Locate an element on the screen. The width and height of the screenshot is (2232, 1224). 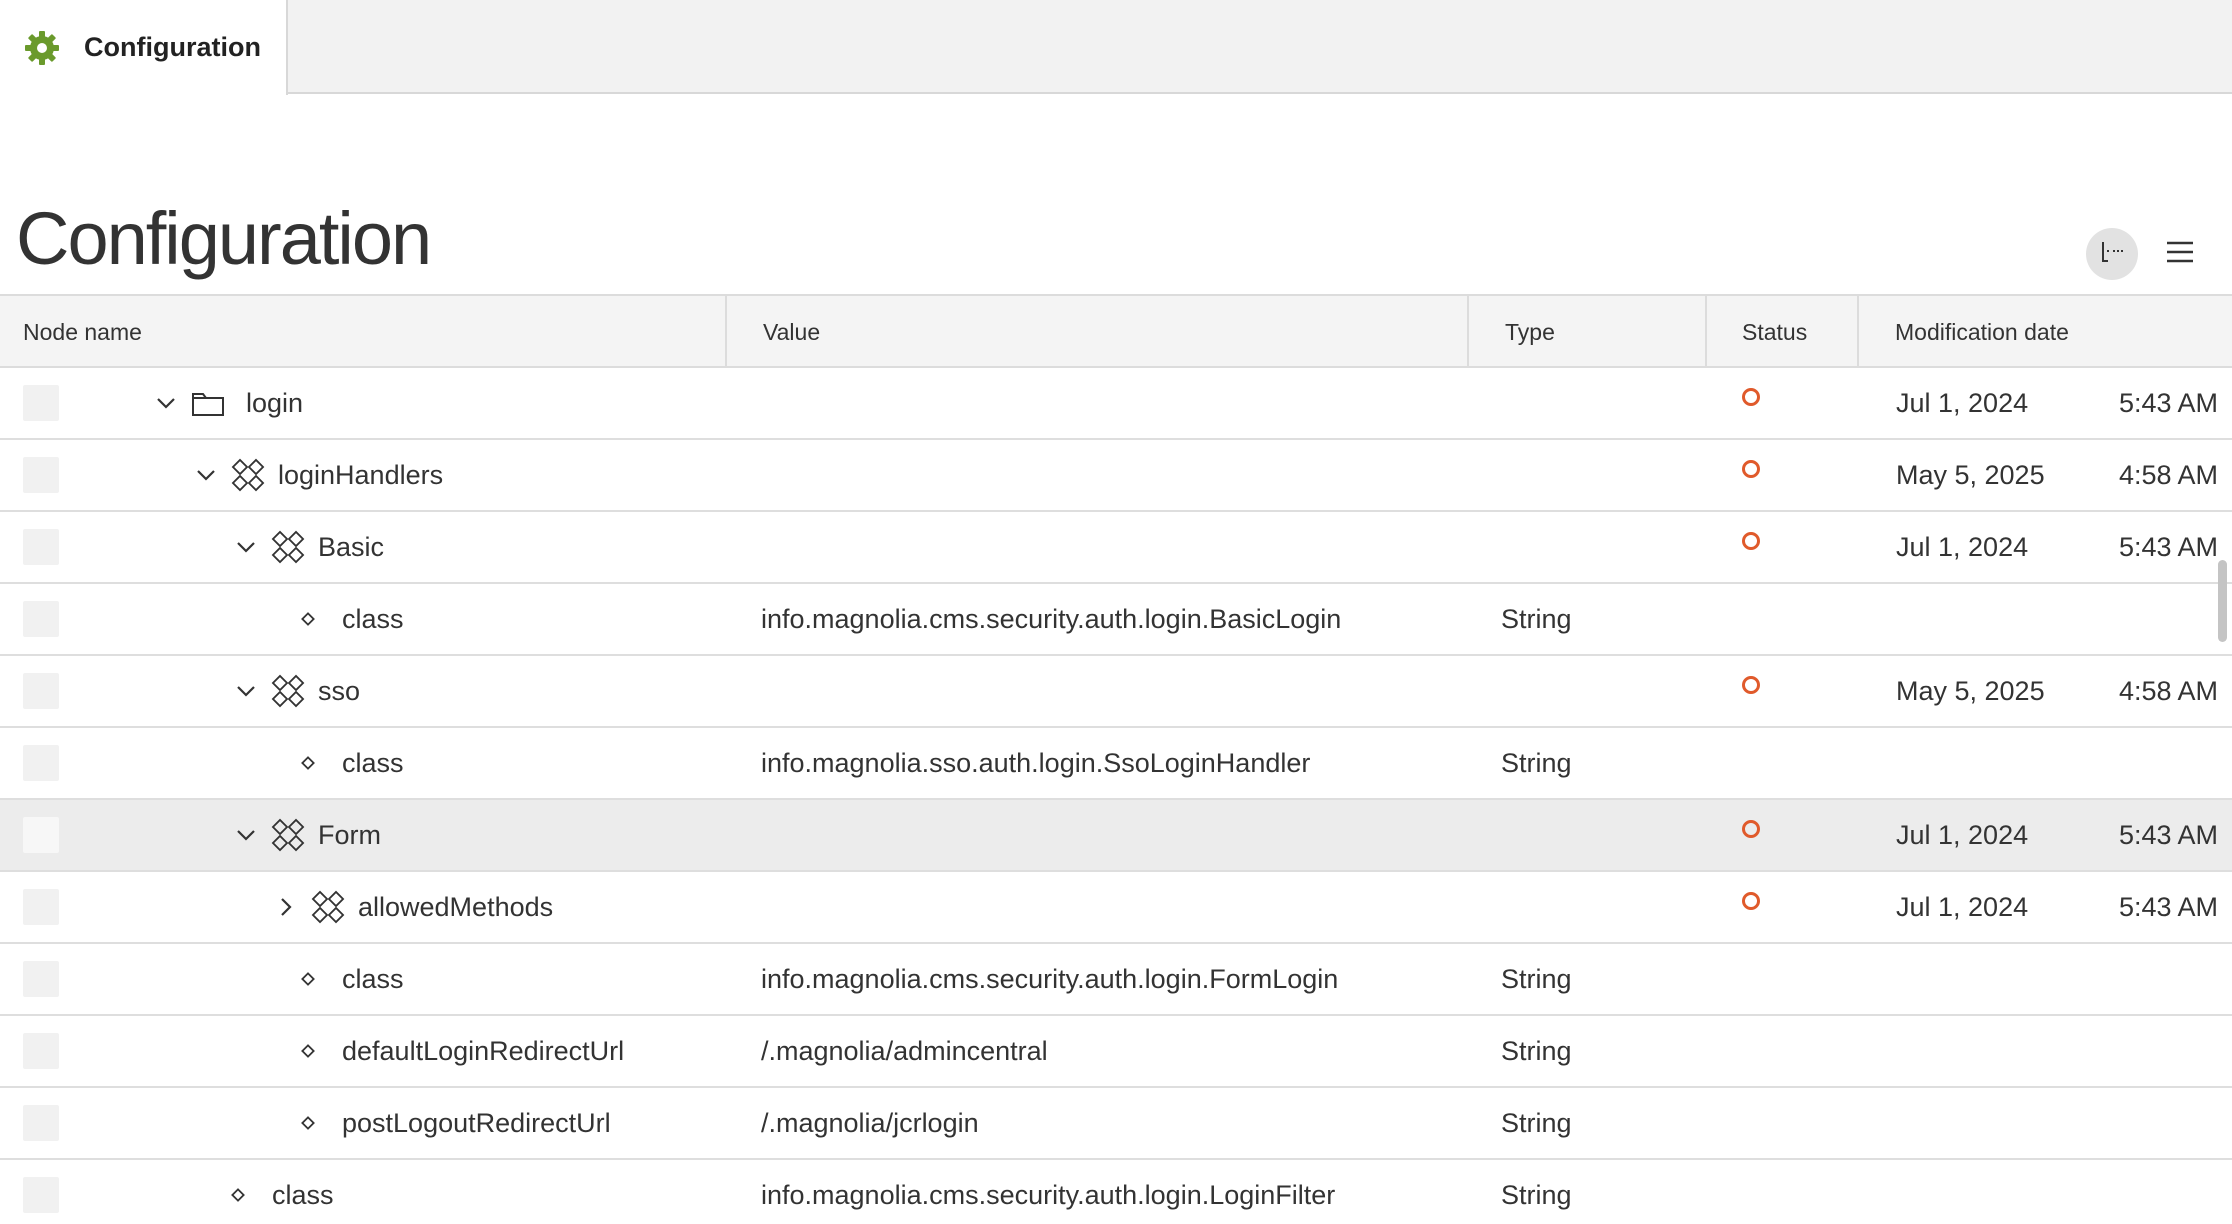
value-cell: /.magnolia/jcrlogin is located at coordinates (870, 1122).